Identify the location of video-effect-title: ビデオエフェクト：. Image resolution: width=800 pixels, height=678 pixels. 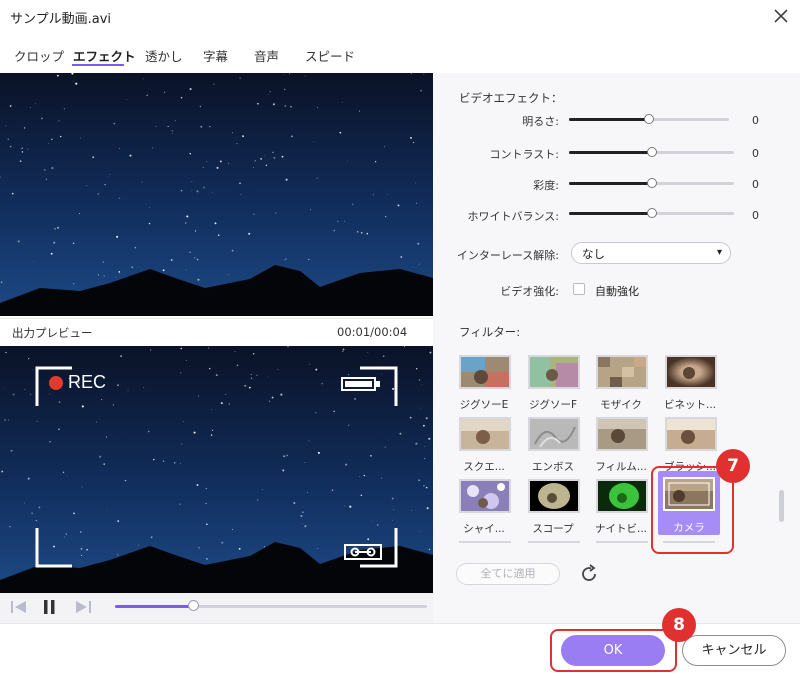
(511, 98).